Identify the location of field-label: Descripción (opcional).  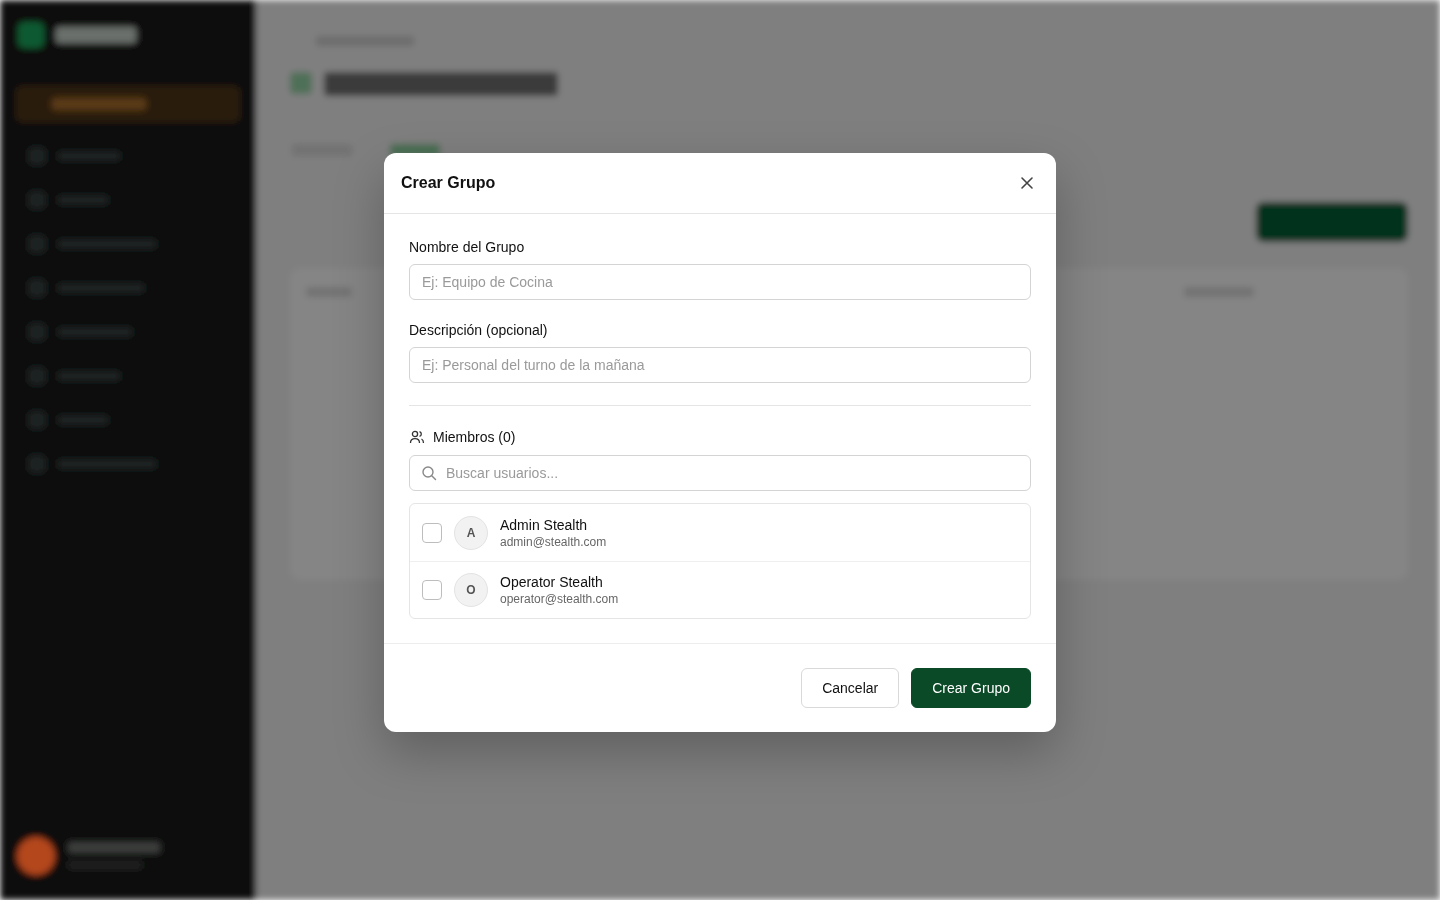
(479, 330).